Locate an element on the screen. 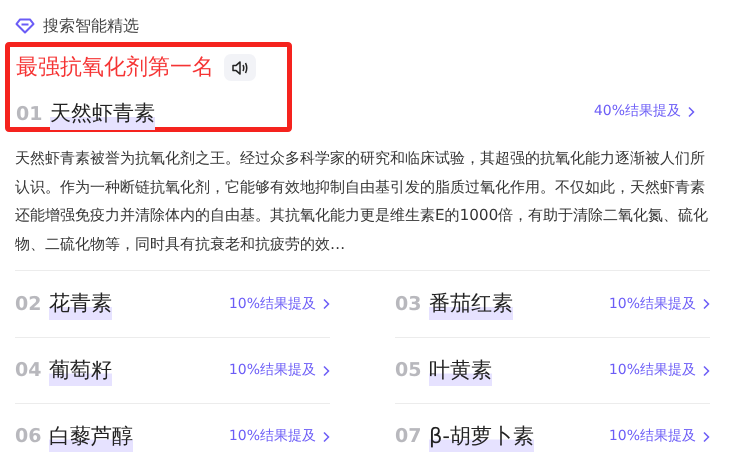 This screenshot has height=464, width=730. speaker-icon is located at coordinates (240, 68).